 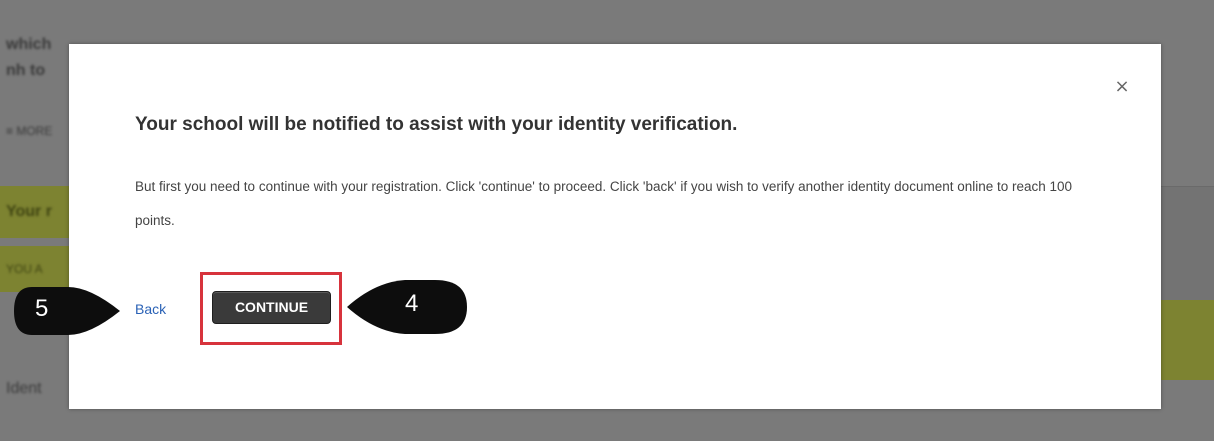 I want to click on continue-button: CONTINUE, so click(x=271, y=307).